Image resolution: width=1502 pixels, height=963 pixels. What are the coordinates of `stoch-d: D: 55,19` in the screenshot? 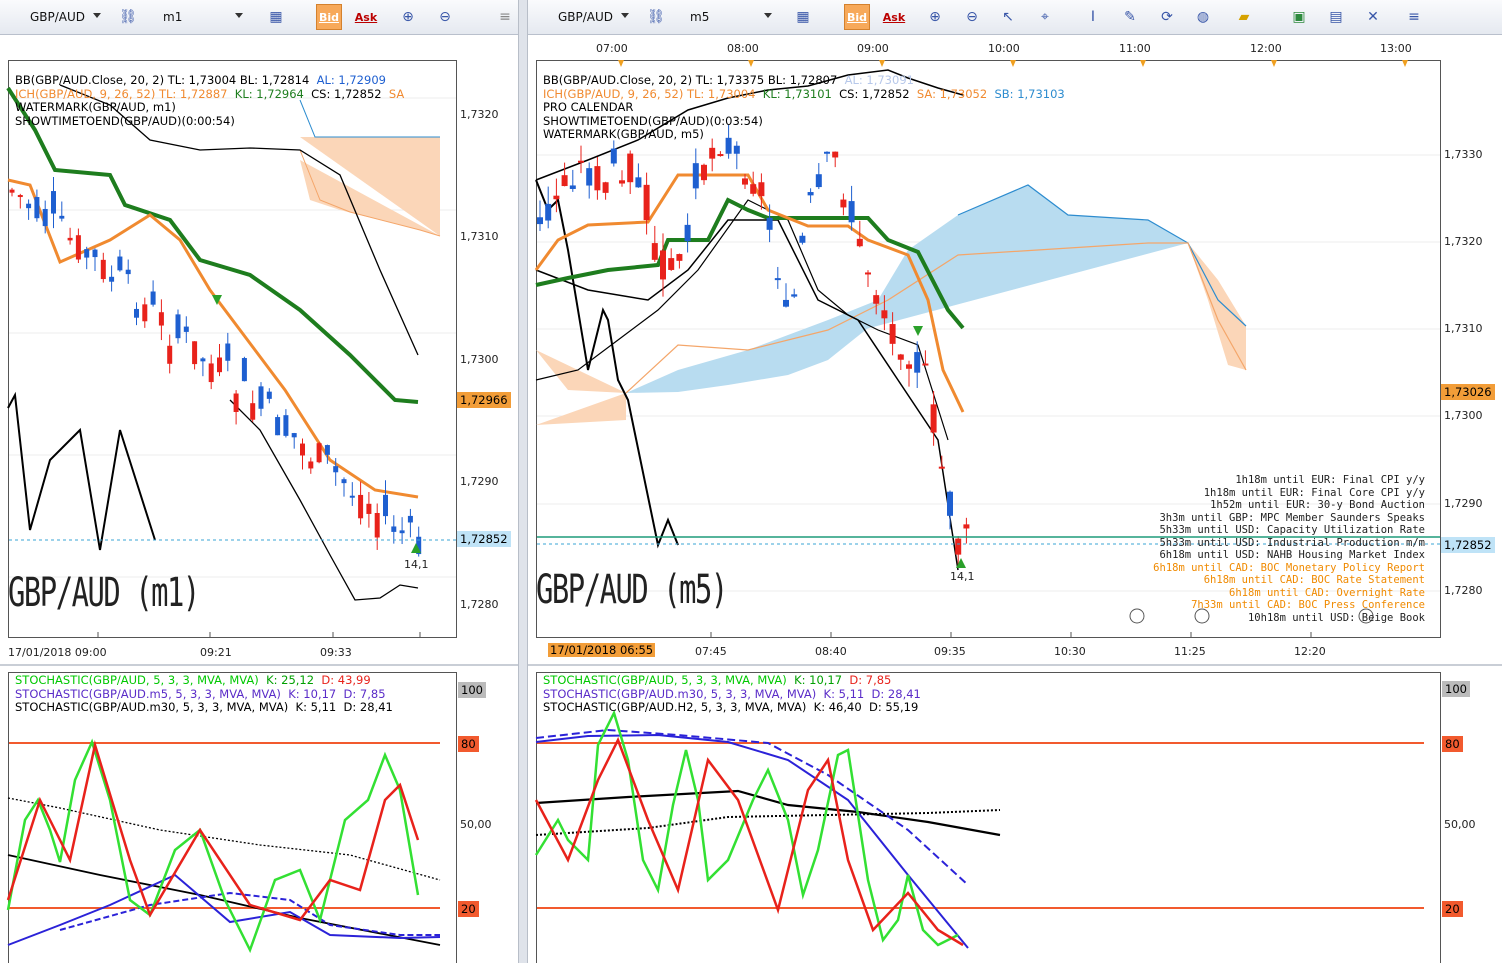 It's located at (893, 707).